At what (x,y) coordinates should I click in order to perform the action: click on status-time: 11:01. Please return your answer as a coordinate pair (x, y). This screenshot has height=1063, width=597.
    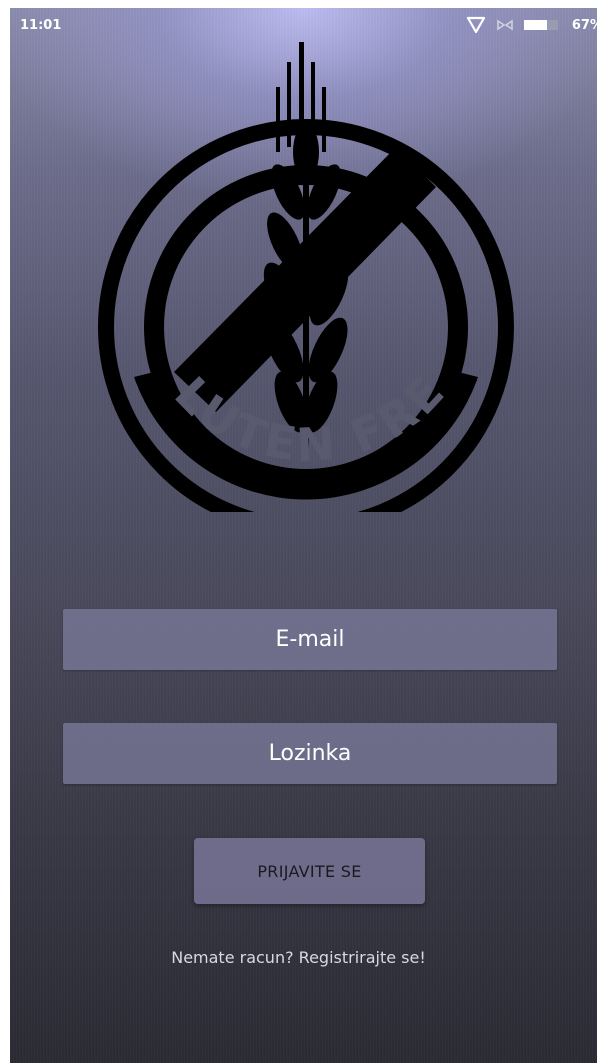
    Looking at the image, I should click on (41, 25).